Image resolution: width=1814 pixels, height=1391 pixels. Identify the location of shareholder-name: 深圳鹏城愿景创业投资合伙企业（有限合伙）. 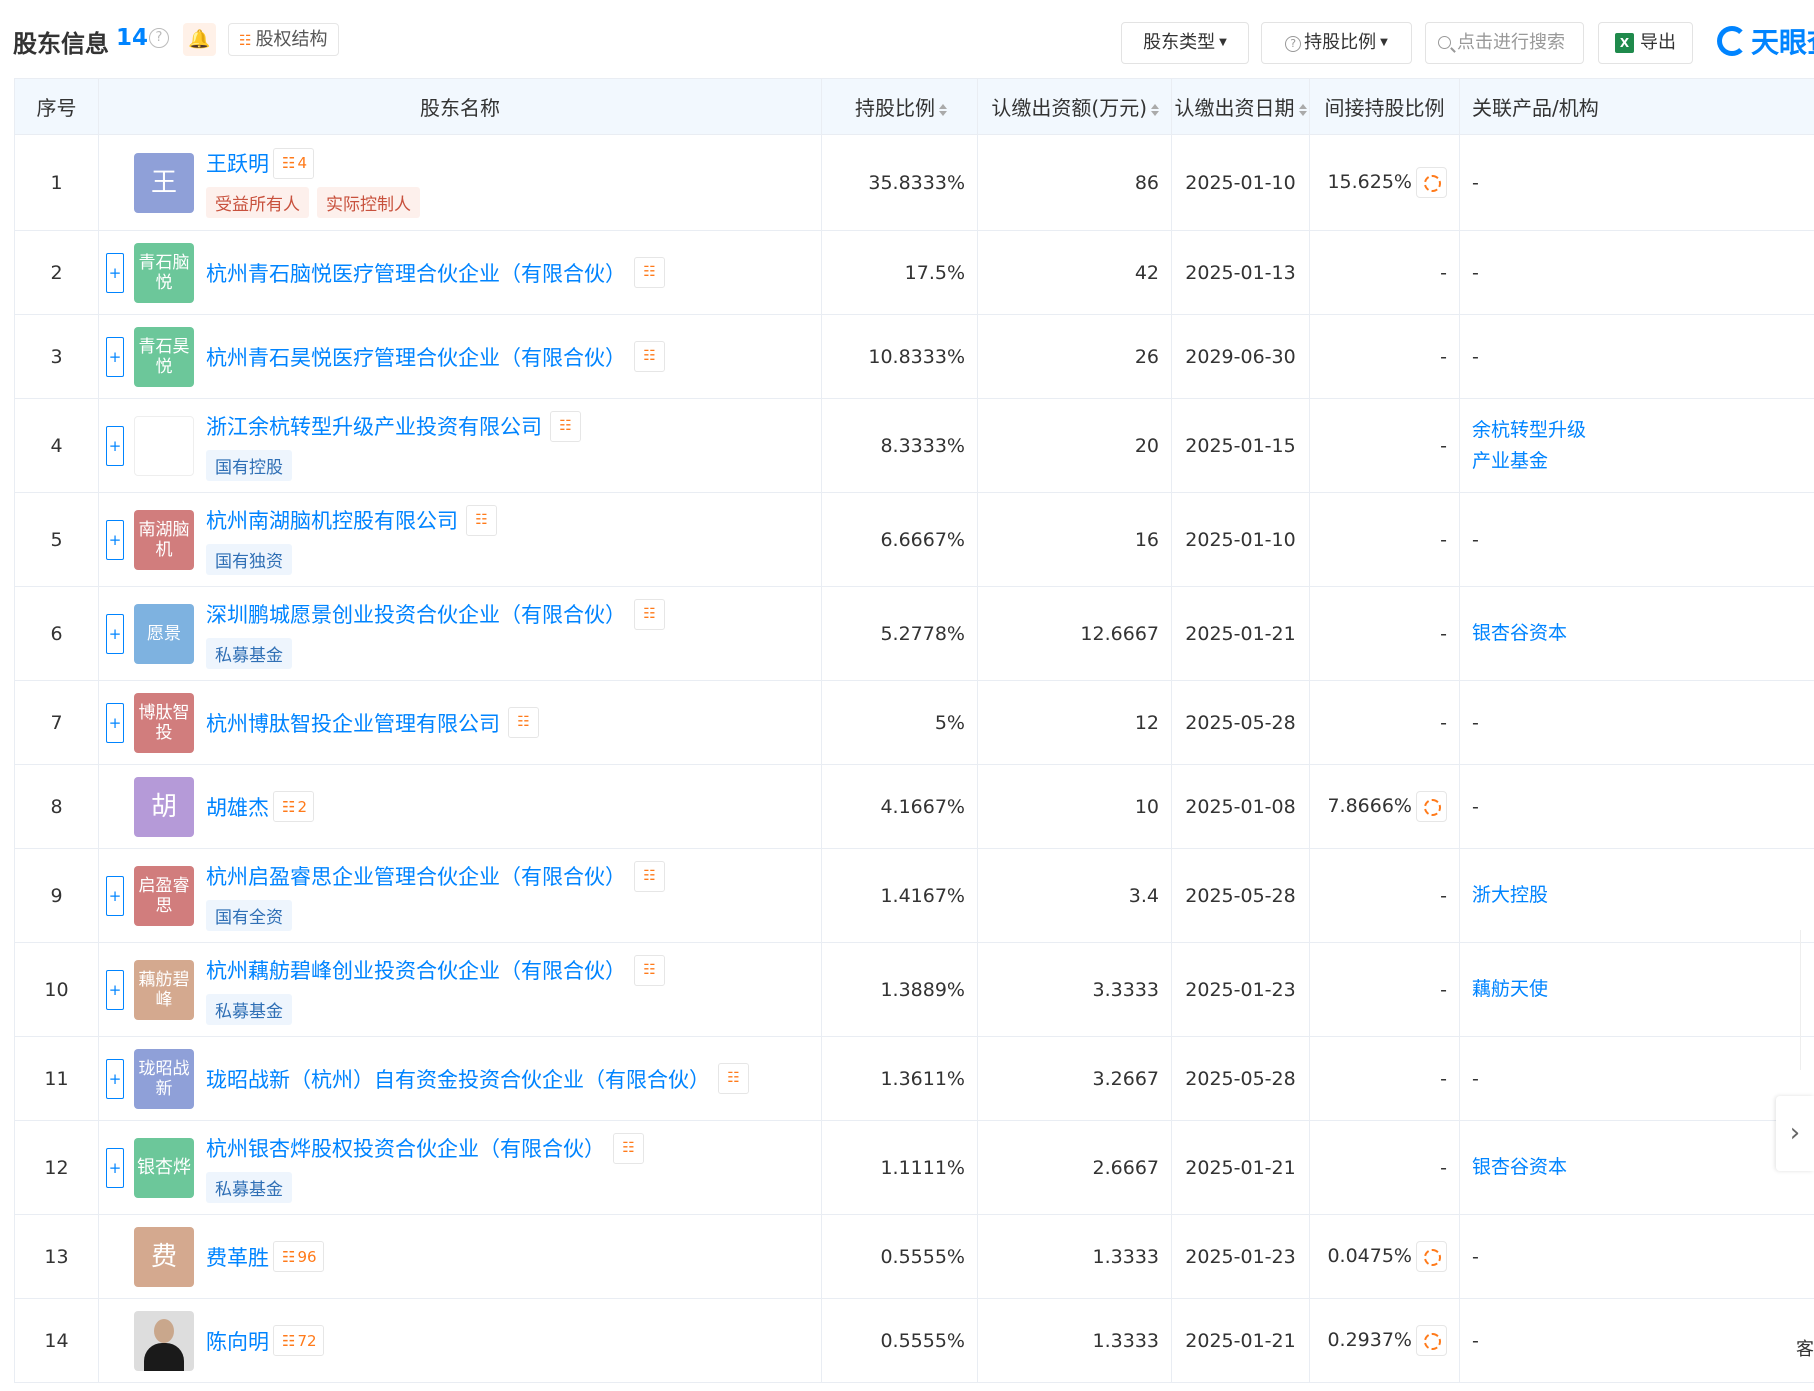
(416, 614).